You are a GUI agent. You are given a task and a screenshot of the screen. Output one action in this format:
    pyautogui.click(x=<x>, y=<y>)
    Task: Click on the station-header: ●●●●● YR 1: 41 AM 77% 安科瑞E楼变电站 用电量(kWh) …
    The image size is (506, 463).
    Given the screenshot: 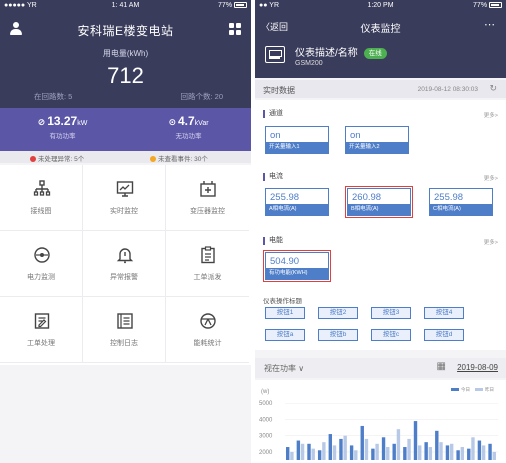 What is the action you would take?
    pyautogui.click(x=125, y=54)
    